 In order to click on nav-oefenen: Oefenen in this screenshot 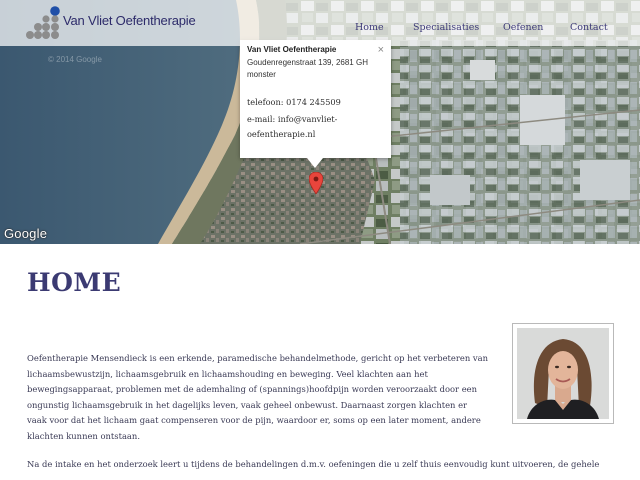, I will do `click(523, 27)`.